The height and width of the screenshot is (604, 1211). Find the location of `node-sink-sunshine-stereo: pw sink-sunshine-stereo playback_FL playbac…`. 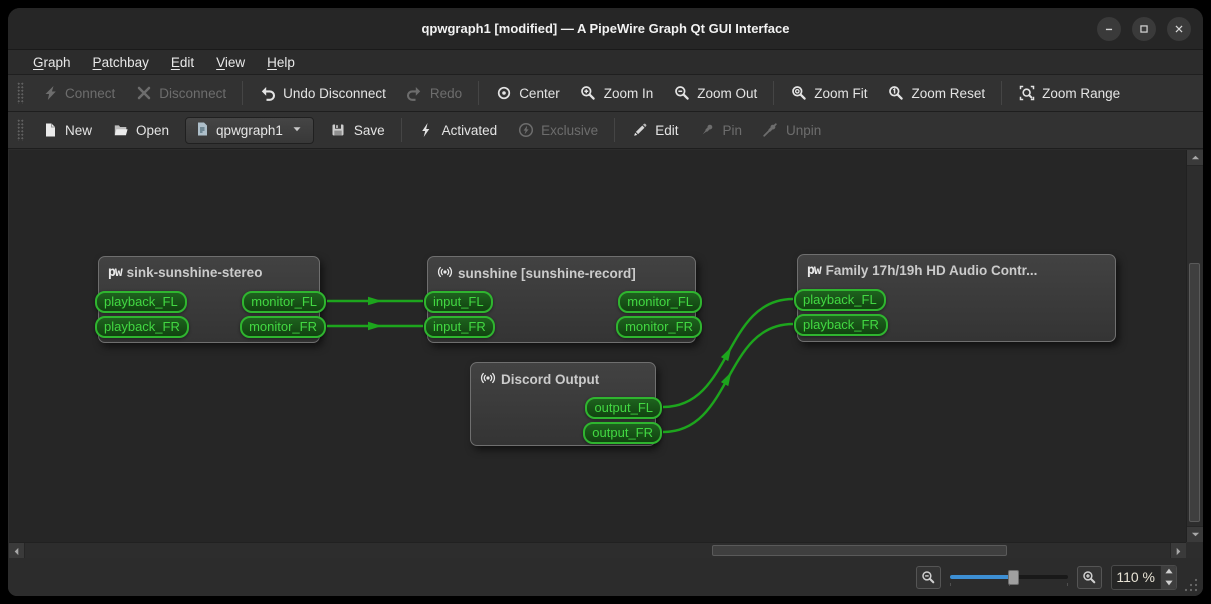

node-sink-sunshine-stereo: pw sink-sunshine-stereo playback_FL playbac… is located at coordinates (210, 299).